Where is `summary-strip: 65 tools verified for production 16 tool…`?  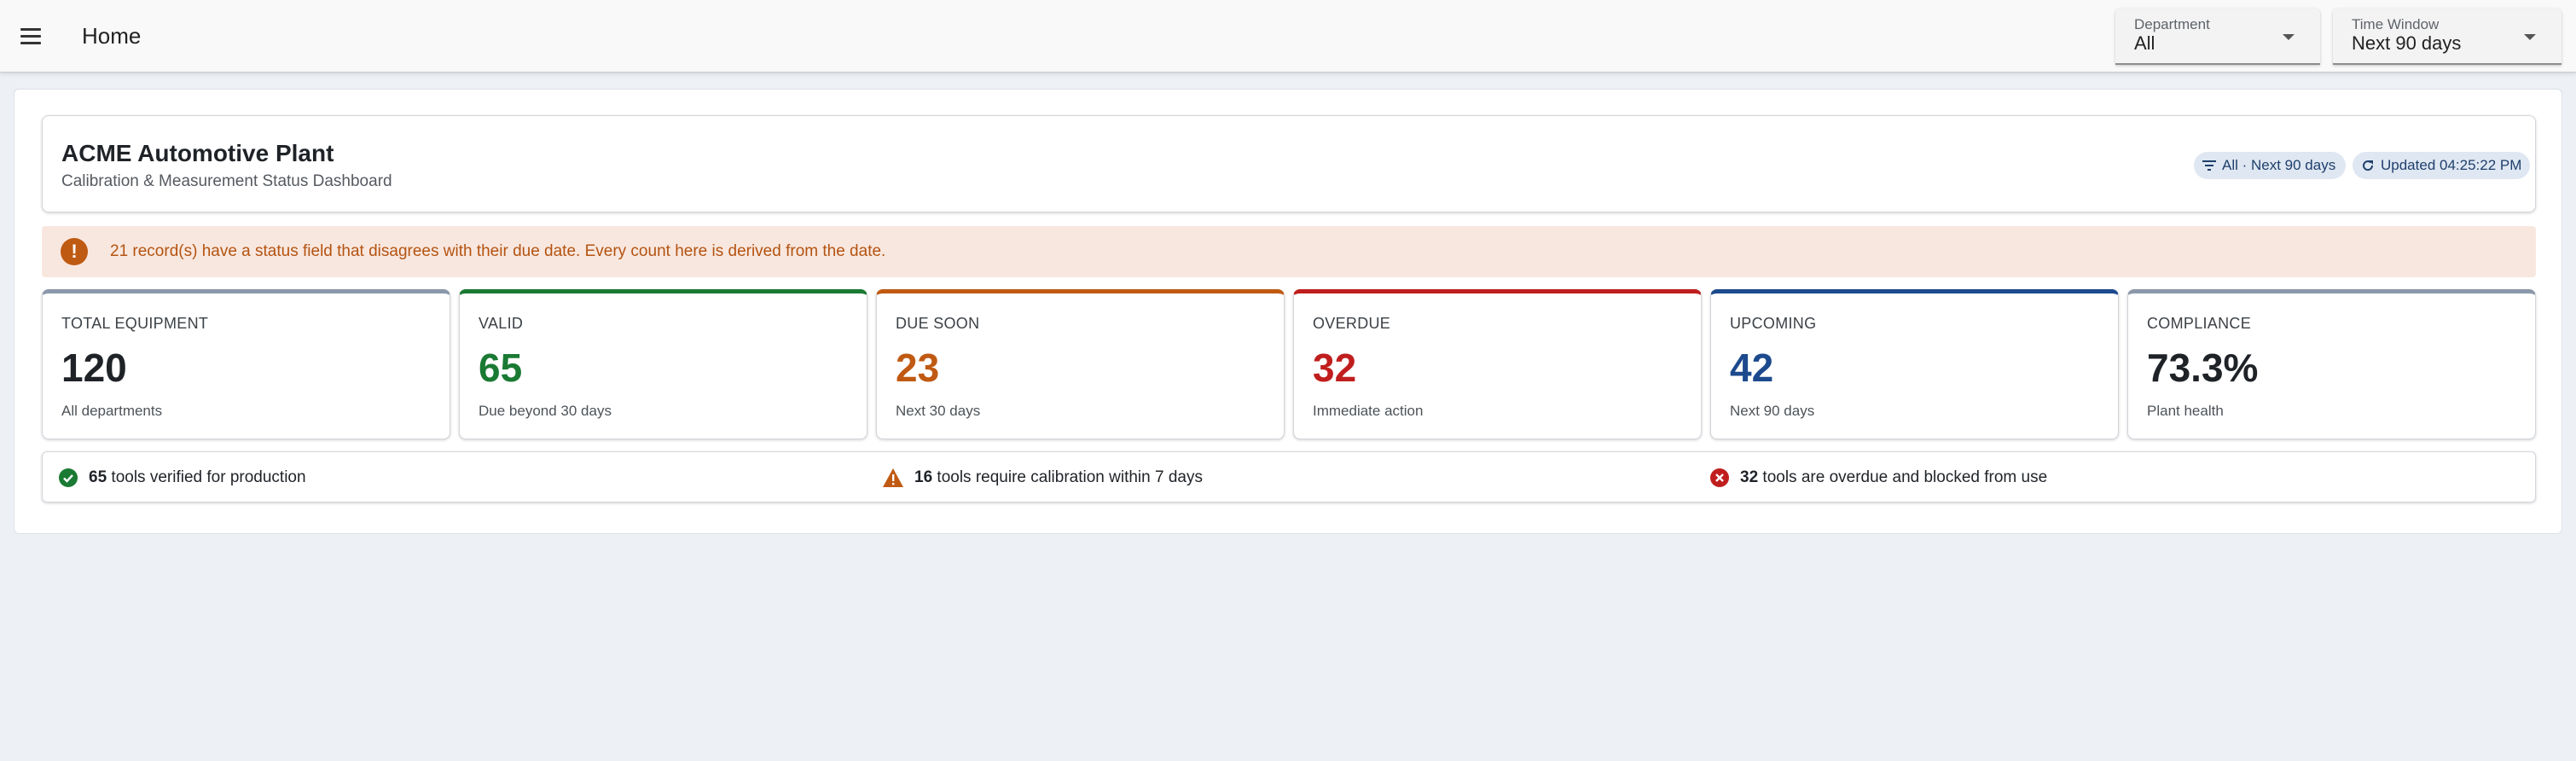 summary-strip: 65 tools verified for production 16 tool… is located at coordinates (1289, 476).